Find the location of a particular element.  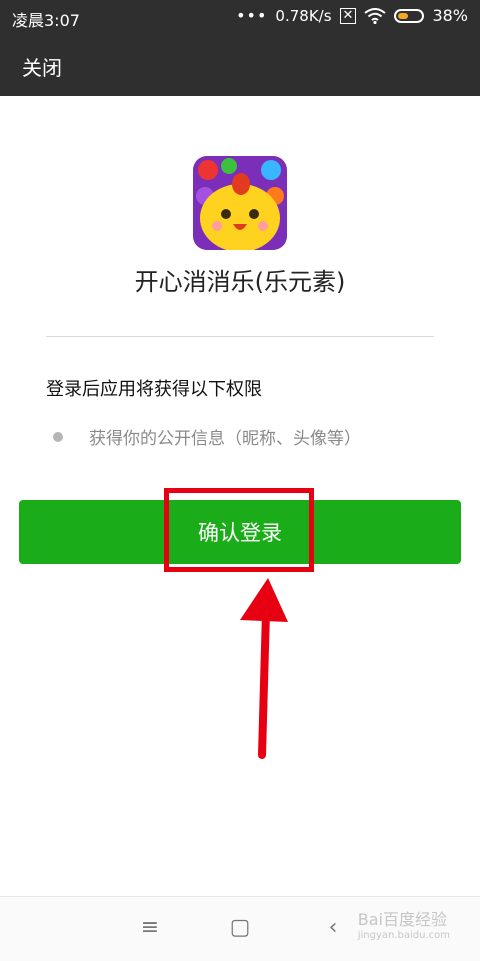

watermark: Bai百度经验 jingyan.baidu.com is located at coordinates (404, 923).